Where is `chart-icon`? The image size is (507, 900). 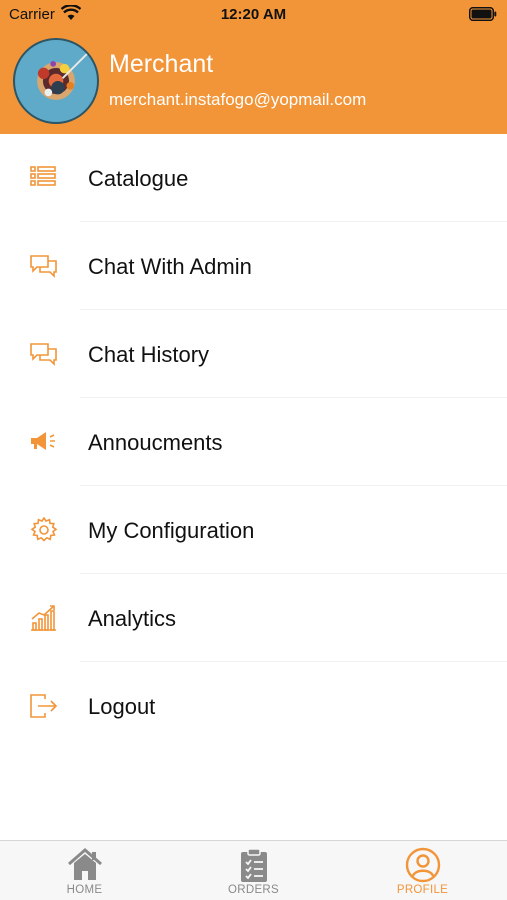 chart-icon is located at coordinates (43, 618).